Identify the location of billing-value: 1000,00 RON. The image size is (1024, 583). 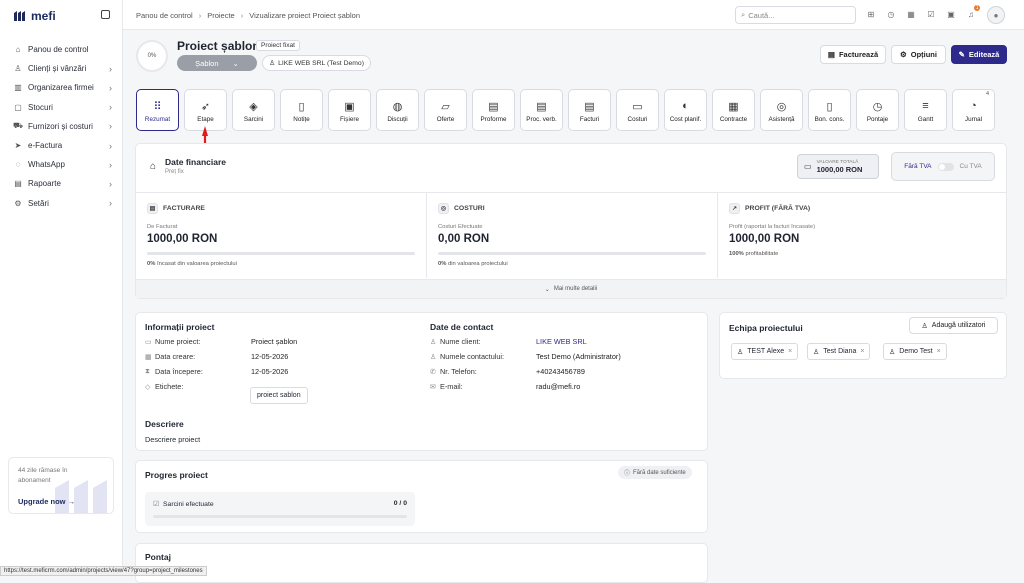
(182, 239).